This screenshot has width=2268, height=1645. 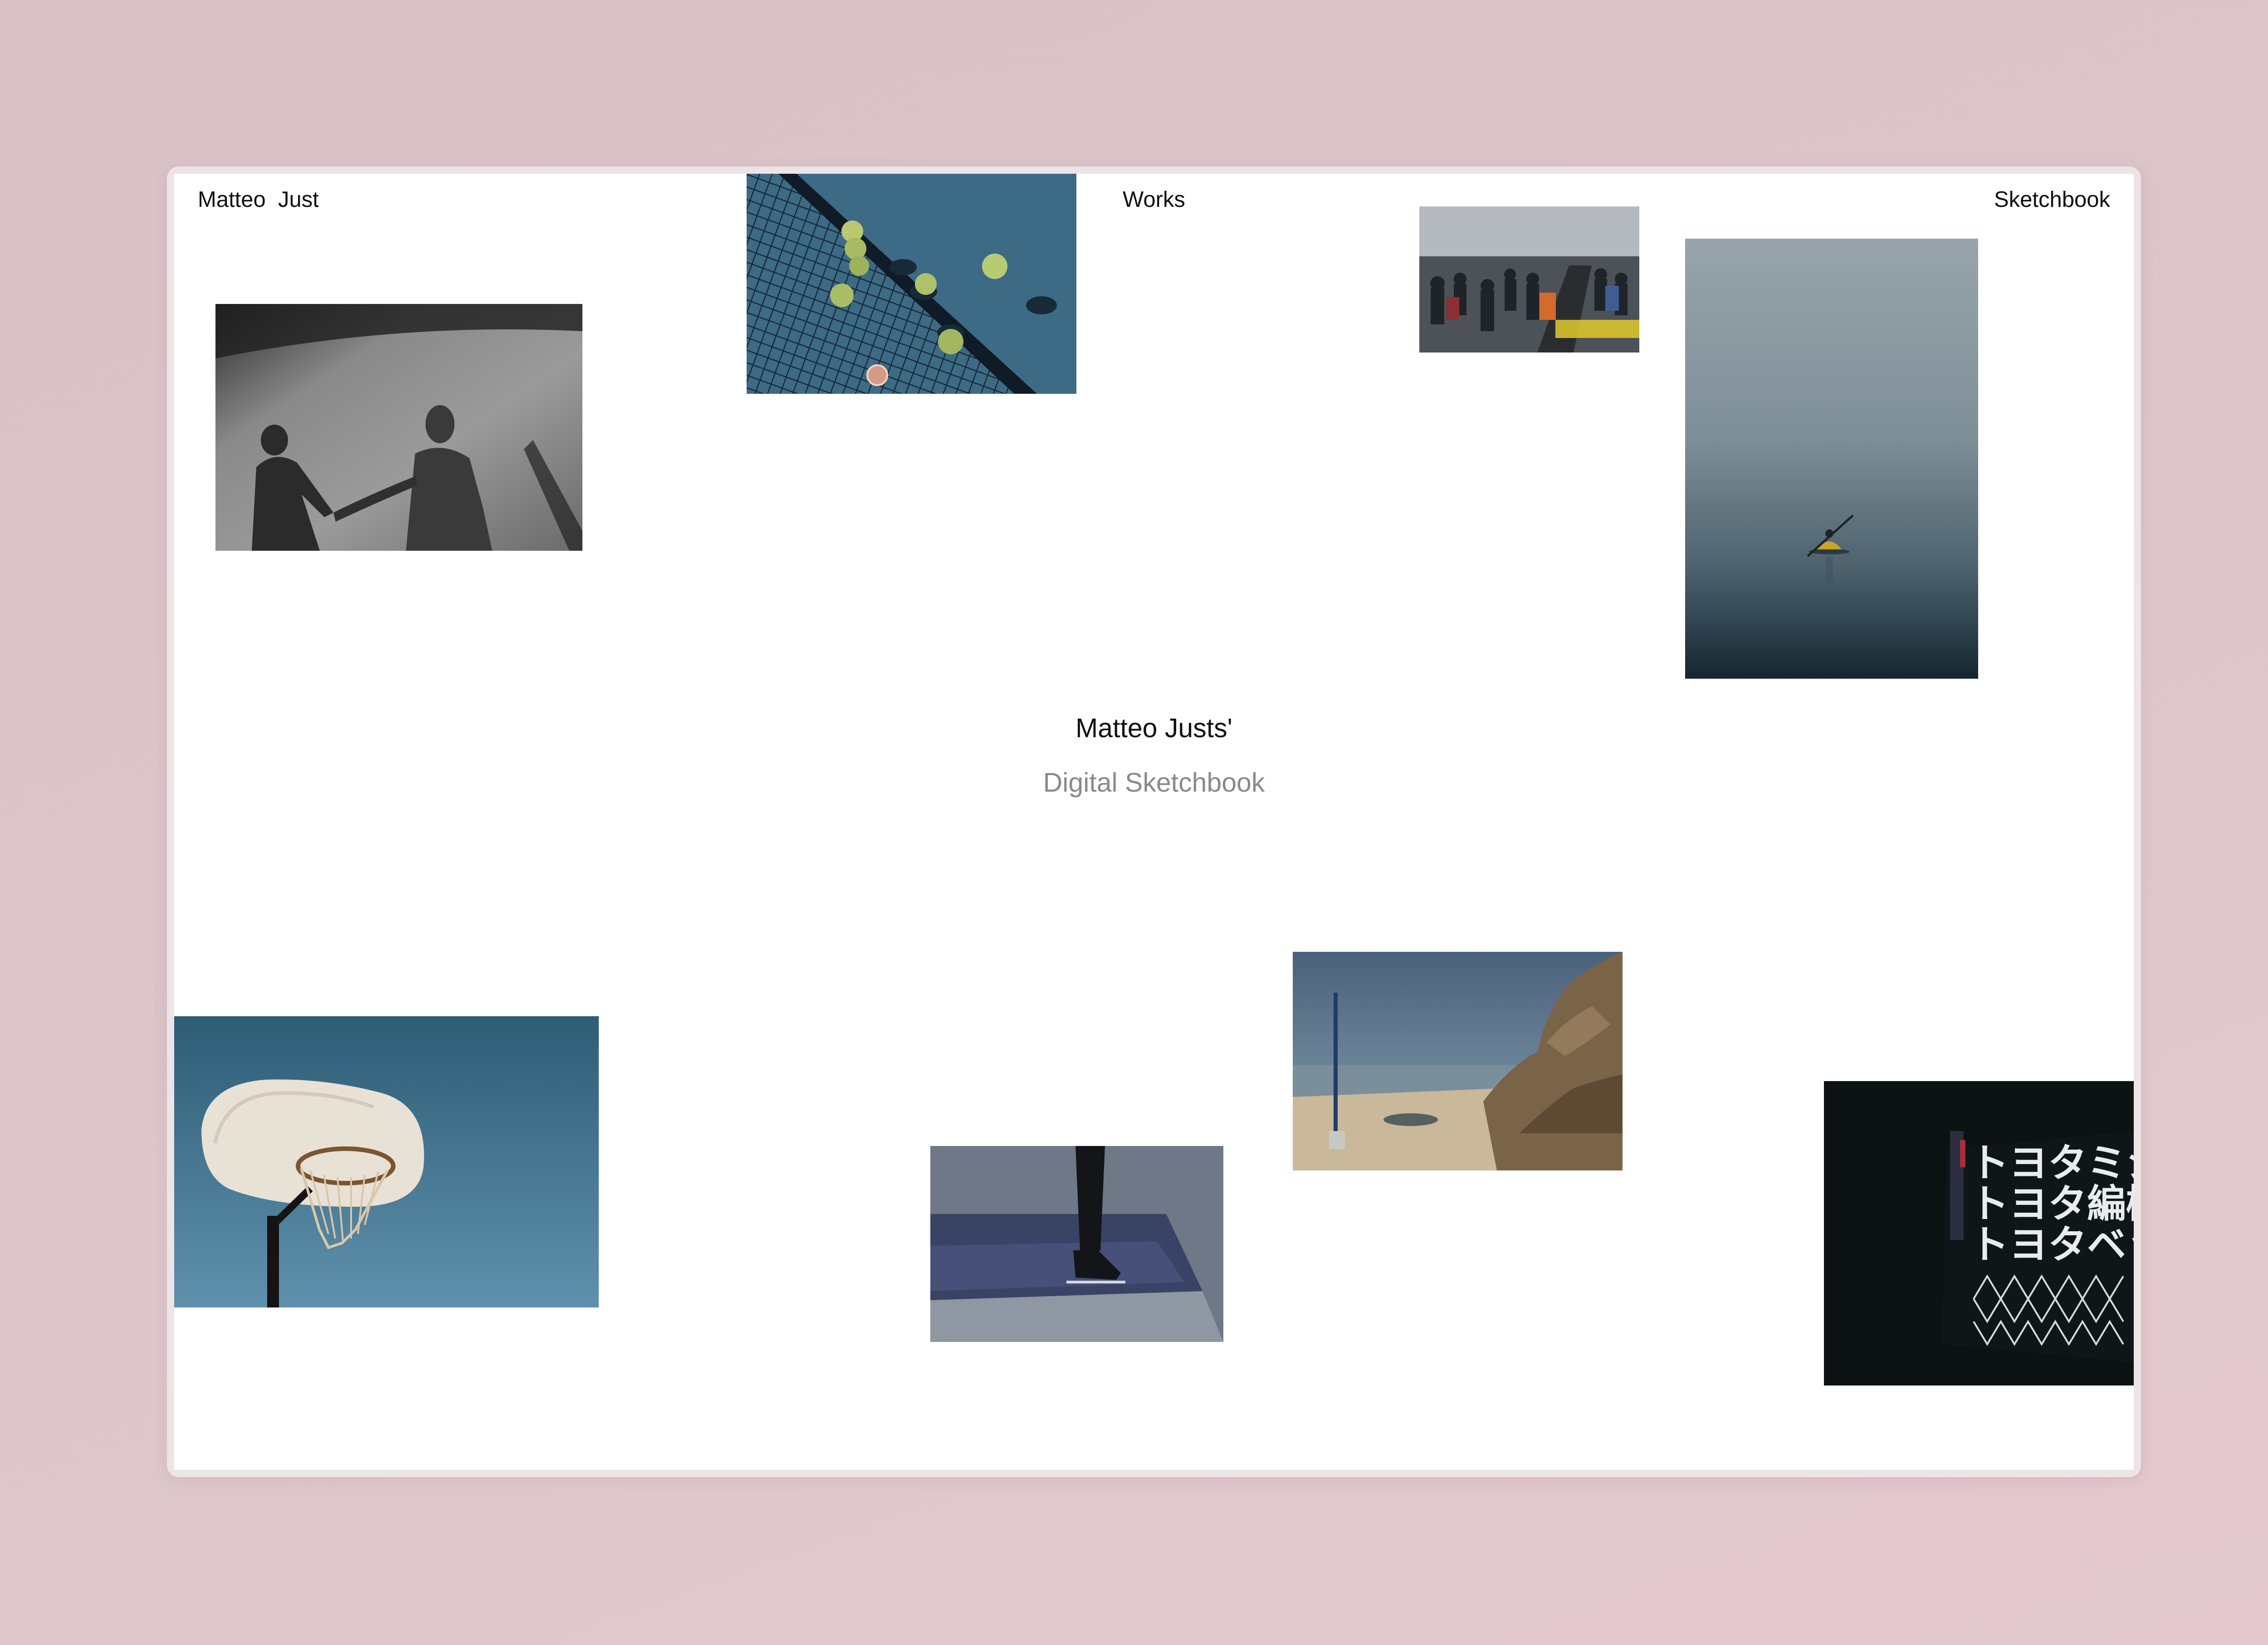 What do you see at coordinates (1529, 279) in the screenshot?
I see `photo-crowd-platform` at bounding box center [1529, 279].